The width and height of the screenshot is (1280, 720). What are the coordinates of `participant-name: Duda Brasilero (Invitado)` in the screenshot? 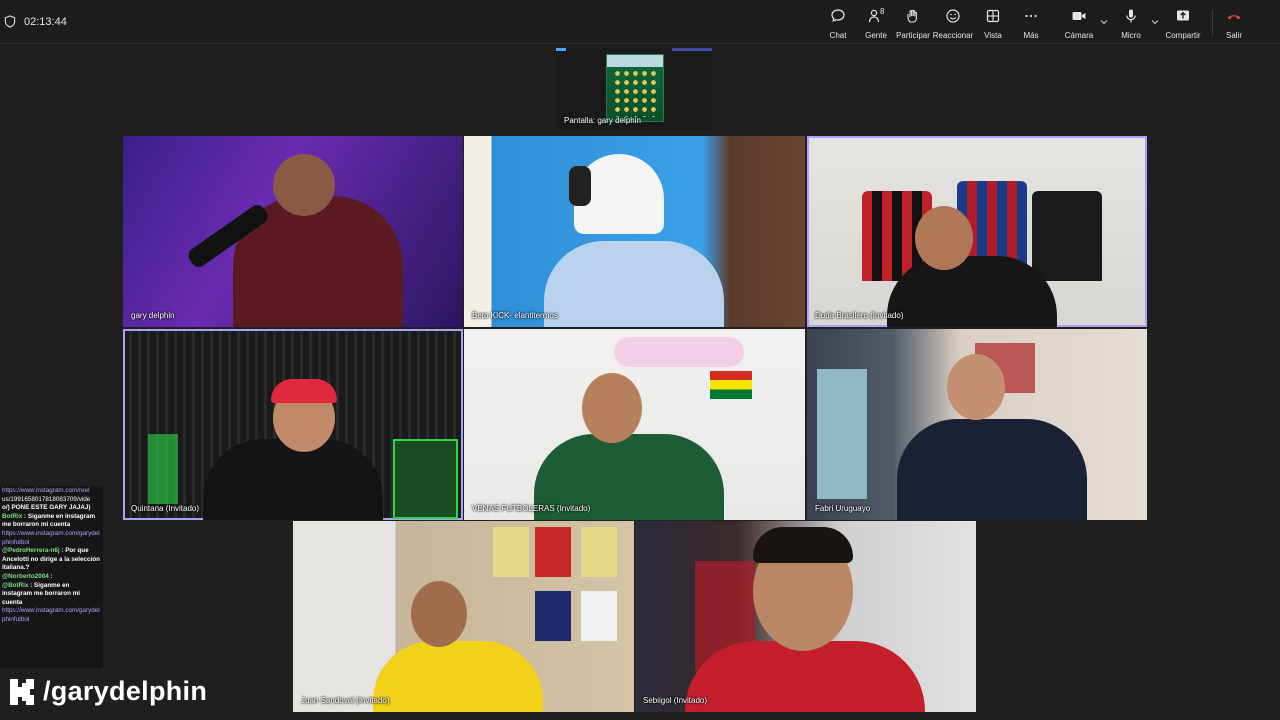 It's located at (859, 315).